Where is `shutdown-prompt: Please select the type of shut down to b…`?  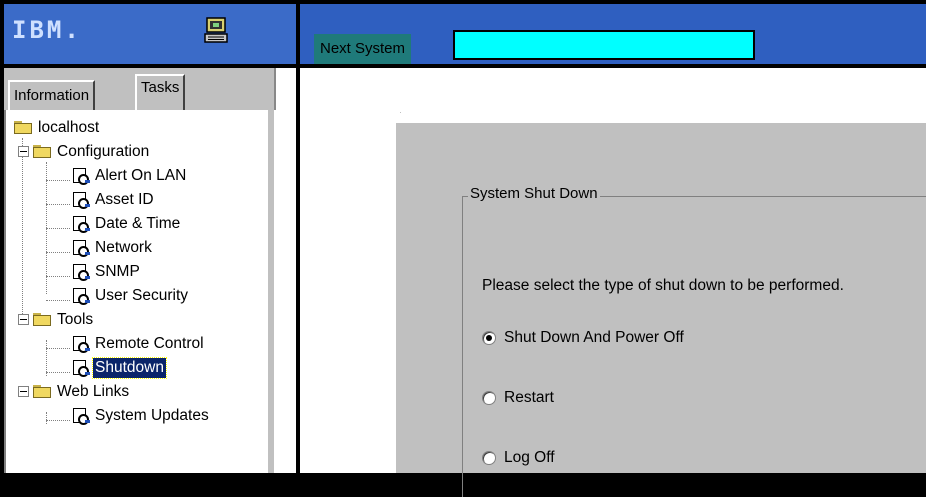
shutdown-prompt: Please select the type of shut down to b… is located at coordinates (663, 285).